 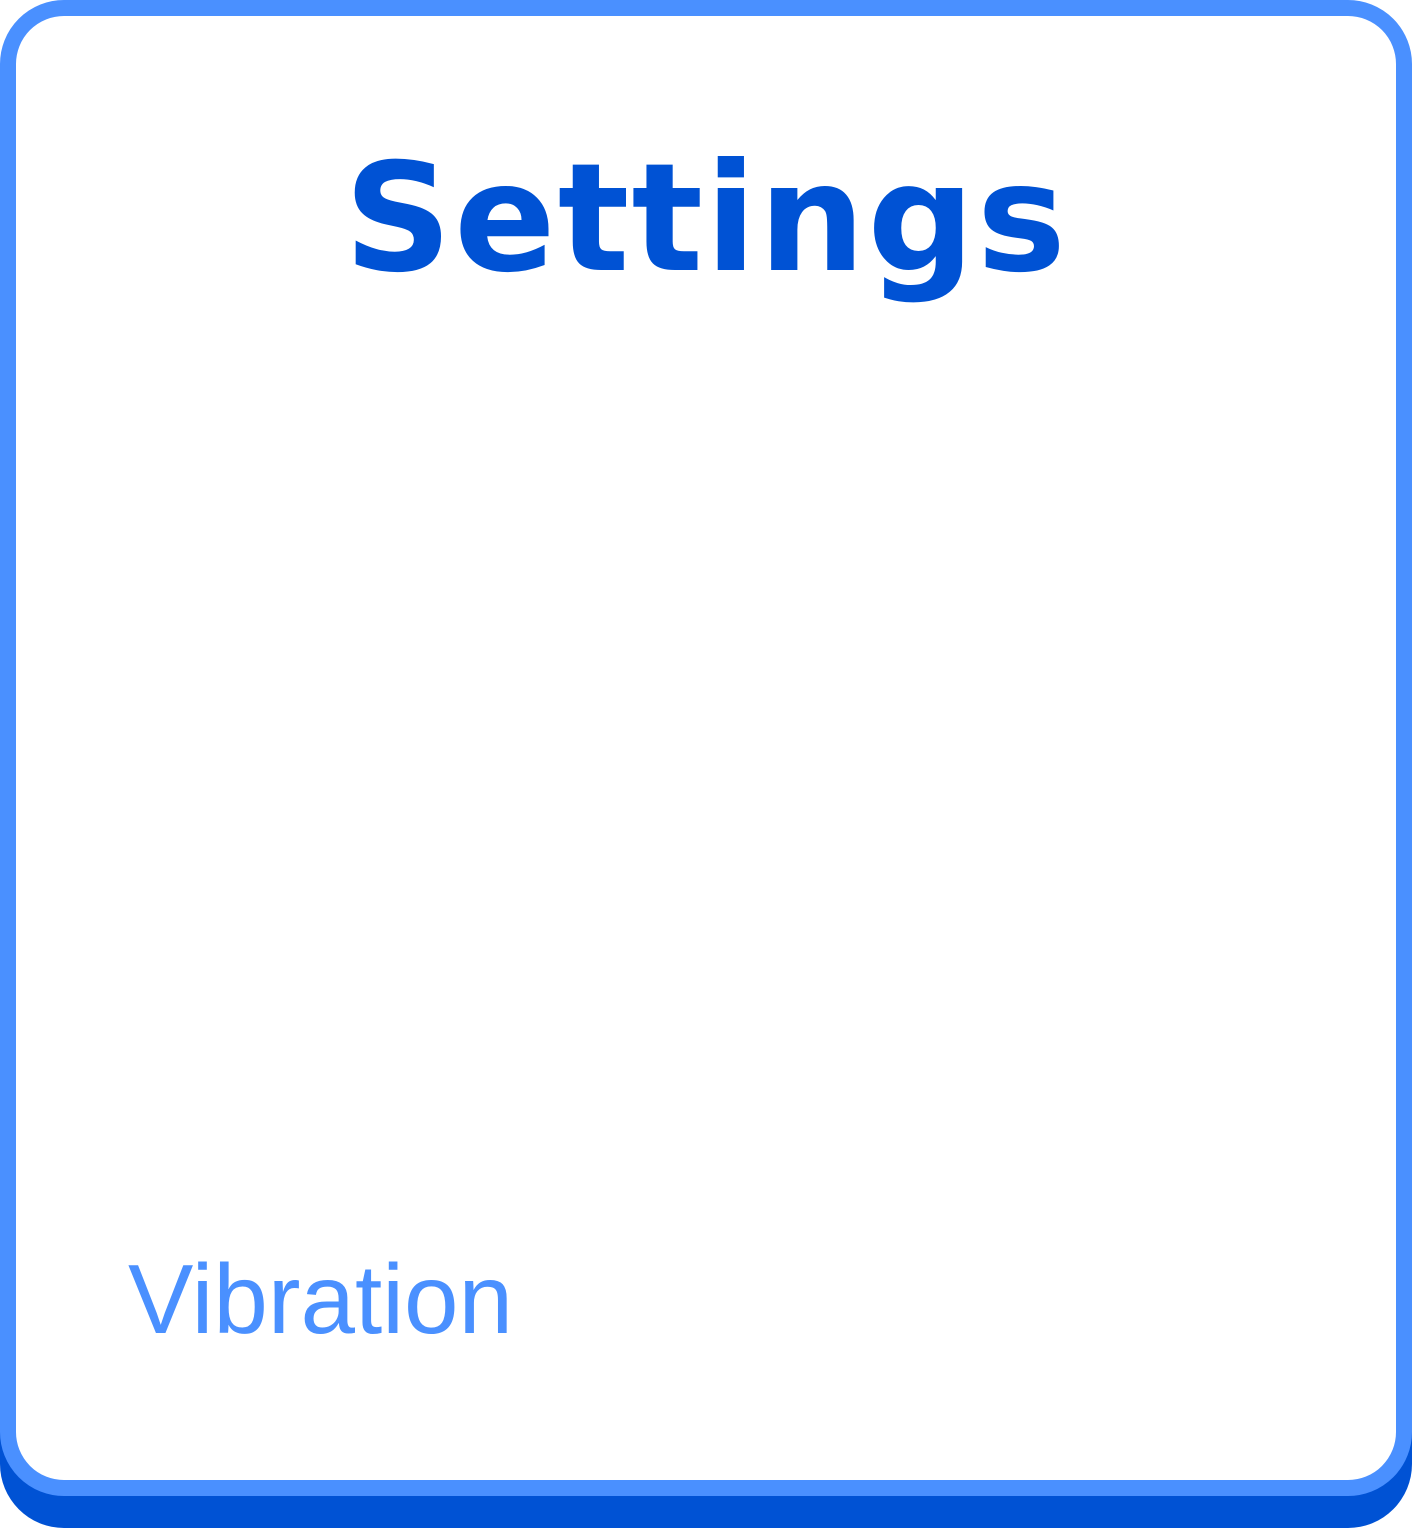 What do you see at coordinates (321, 1299) in the screenshot?
I see `setting-label-vibration: Vibration` at bounding box center [321, 1299].